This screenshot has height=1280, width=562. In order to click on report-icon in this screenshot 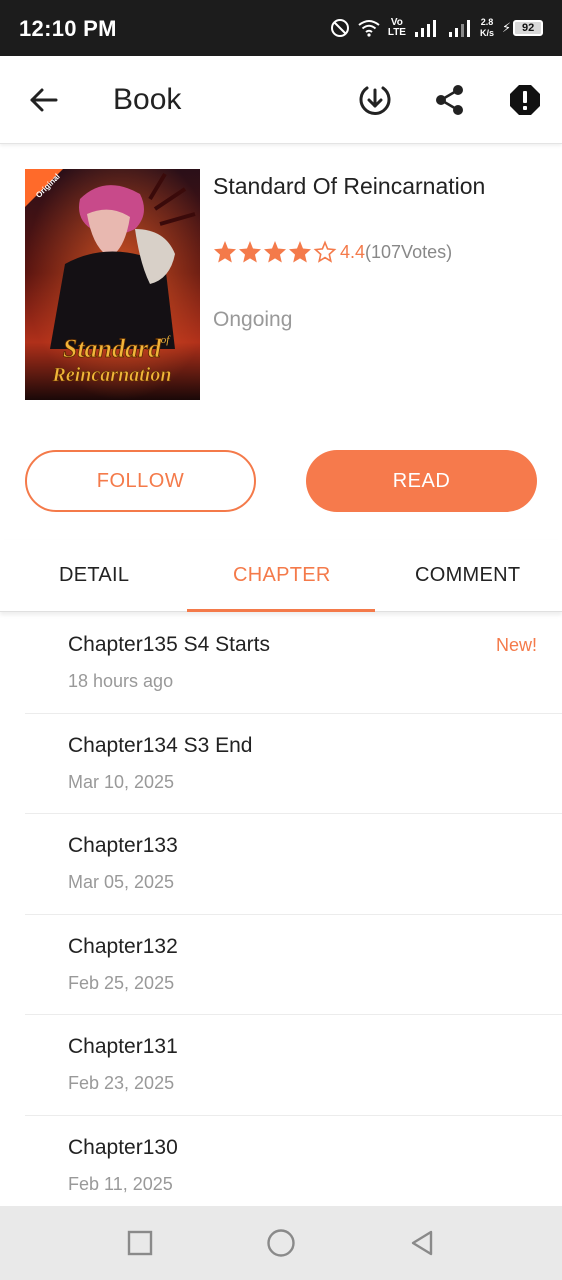, I will do `click(525, 100)`.